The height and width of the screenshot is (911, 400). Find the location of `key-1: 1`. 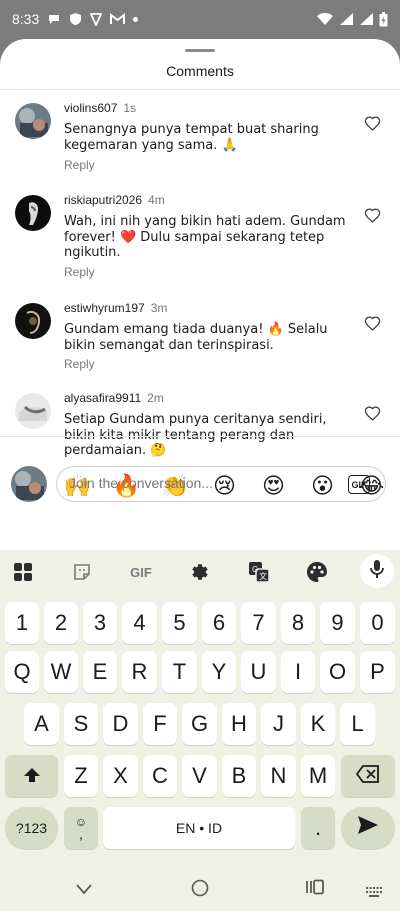

key-1: 1 is located at coordinates (22, 623).